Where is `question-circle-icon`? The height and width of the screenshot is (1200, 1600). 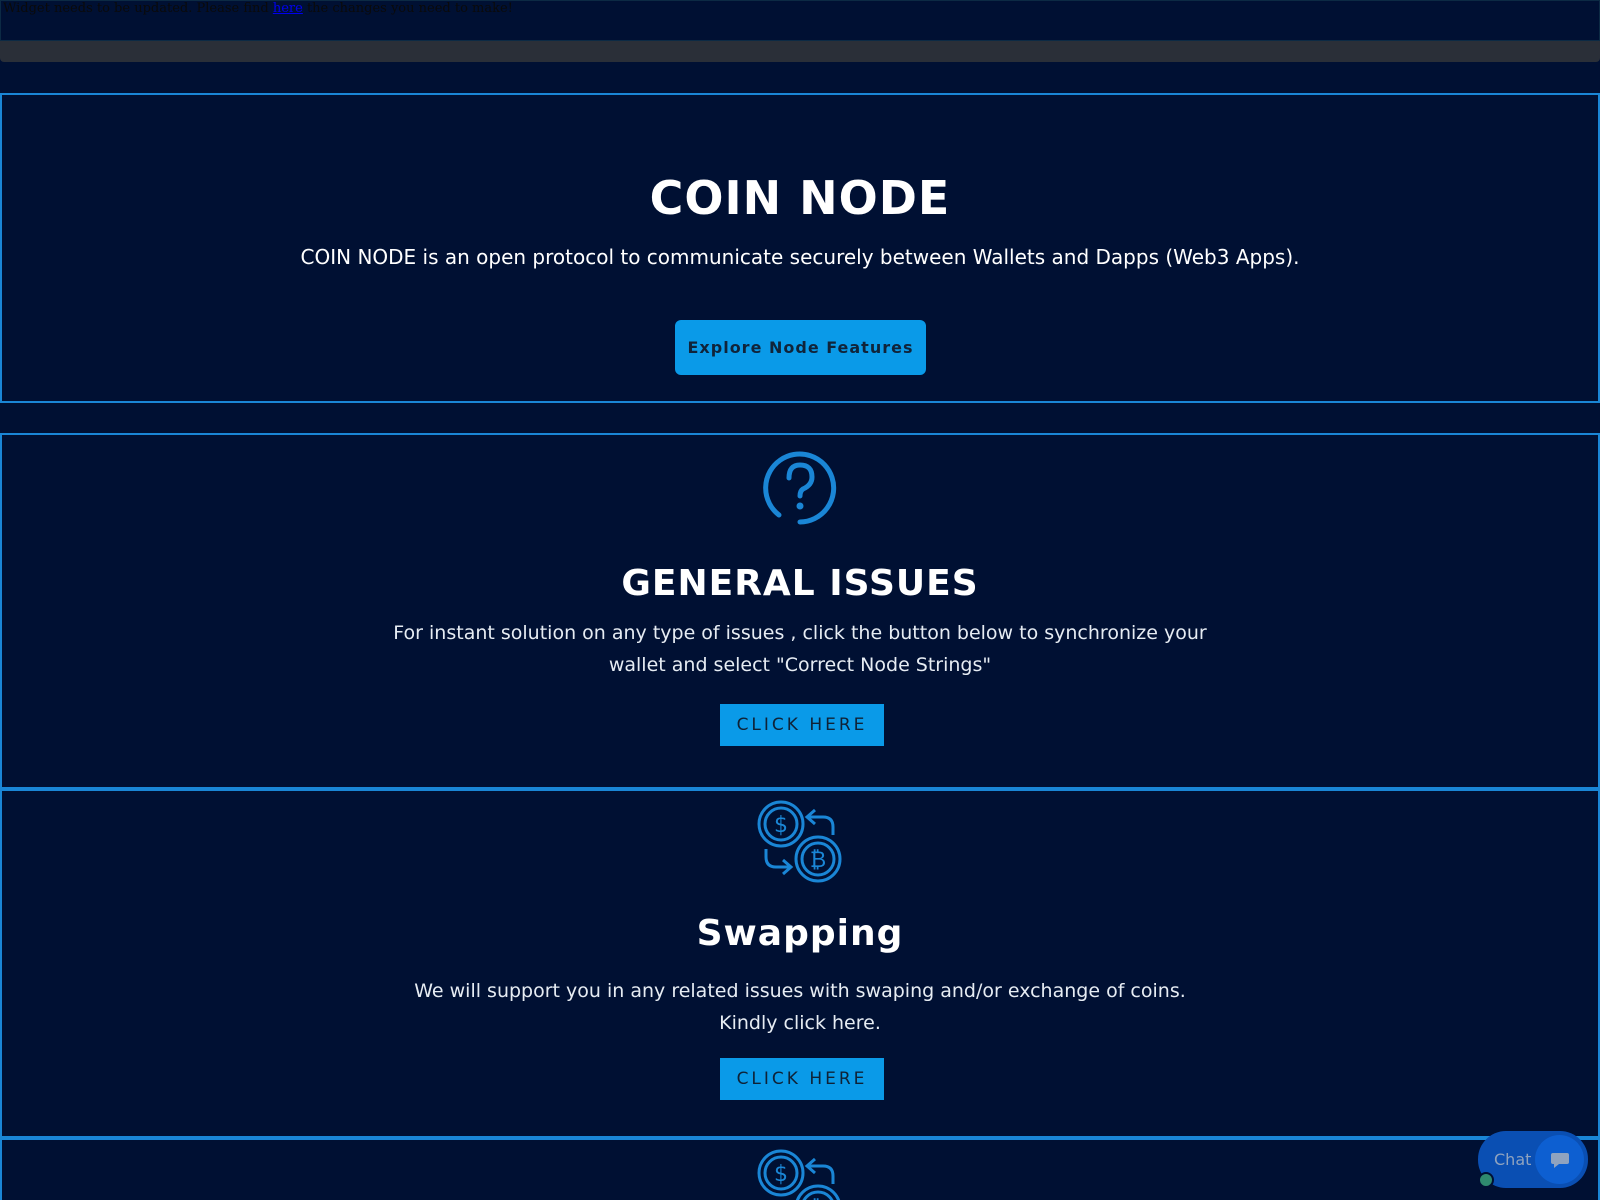
question-circle-icon is located at coordinates (800, 488).